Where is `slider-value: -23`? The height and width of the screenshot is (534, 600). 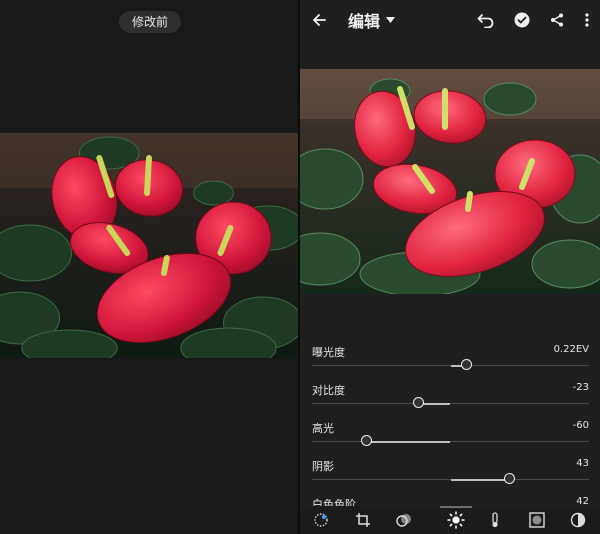
slider-value: -23 is located at coordinates (580, 387).